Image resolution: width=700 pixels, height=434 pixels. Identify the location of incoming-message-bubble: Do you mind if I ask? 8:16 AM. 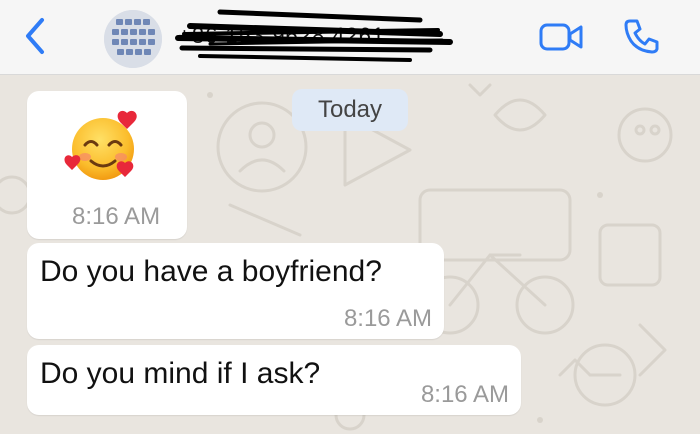
(274, 380).